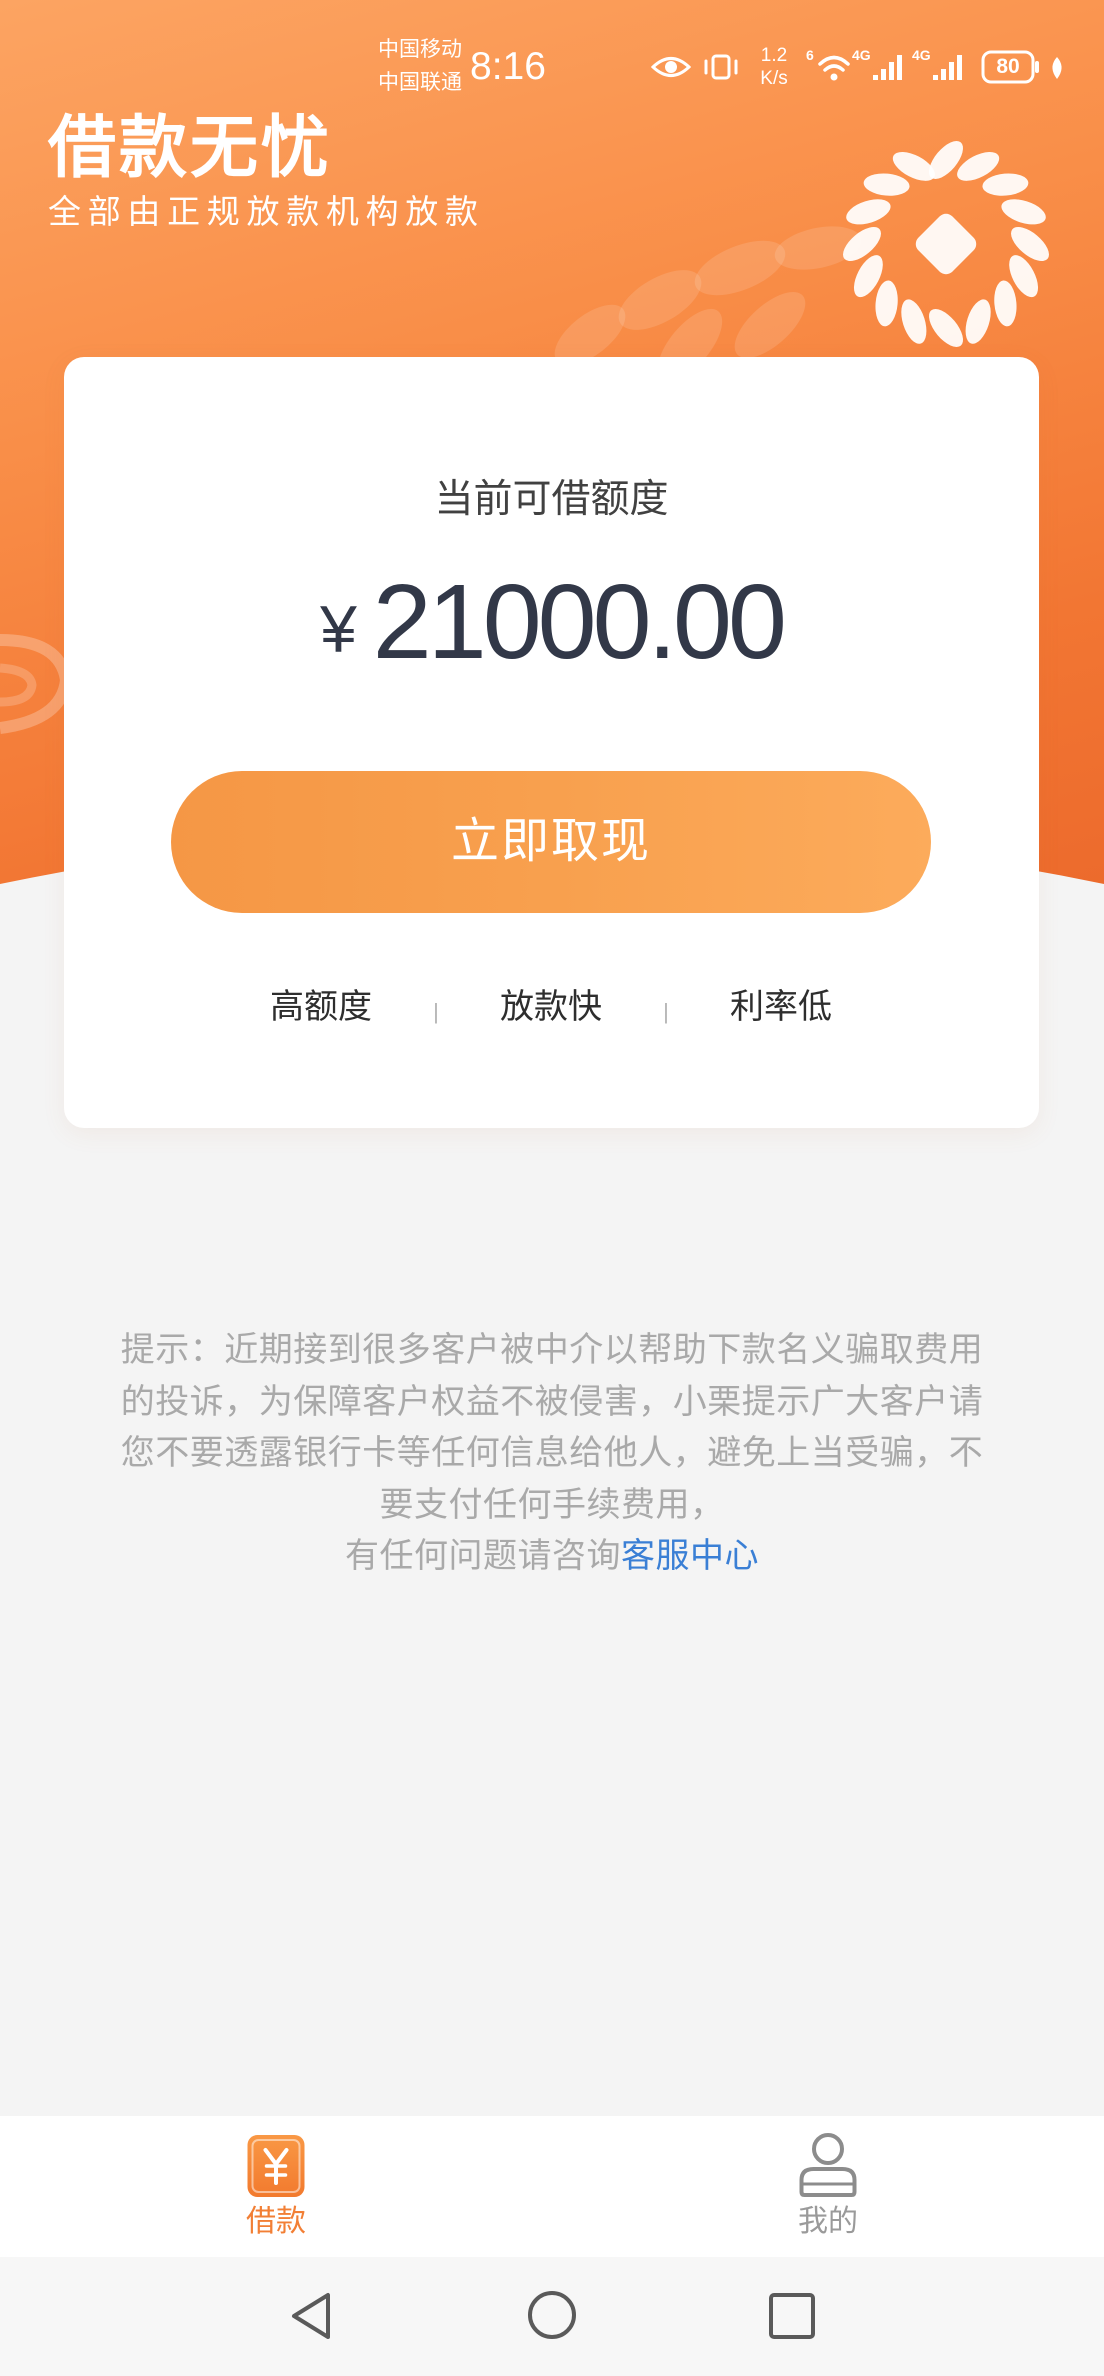  I want to click on notice-line: 要支付任何手续费用，, so click(552, 1504).